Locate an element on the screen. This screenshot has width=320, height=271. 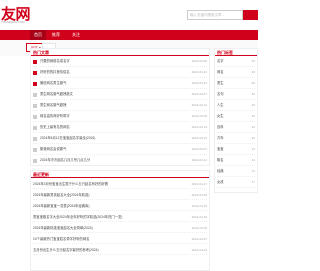
hot-article-row: 斯洛网名会说霸气 2024-03-07 is located at coordinates (120, 150).